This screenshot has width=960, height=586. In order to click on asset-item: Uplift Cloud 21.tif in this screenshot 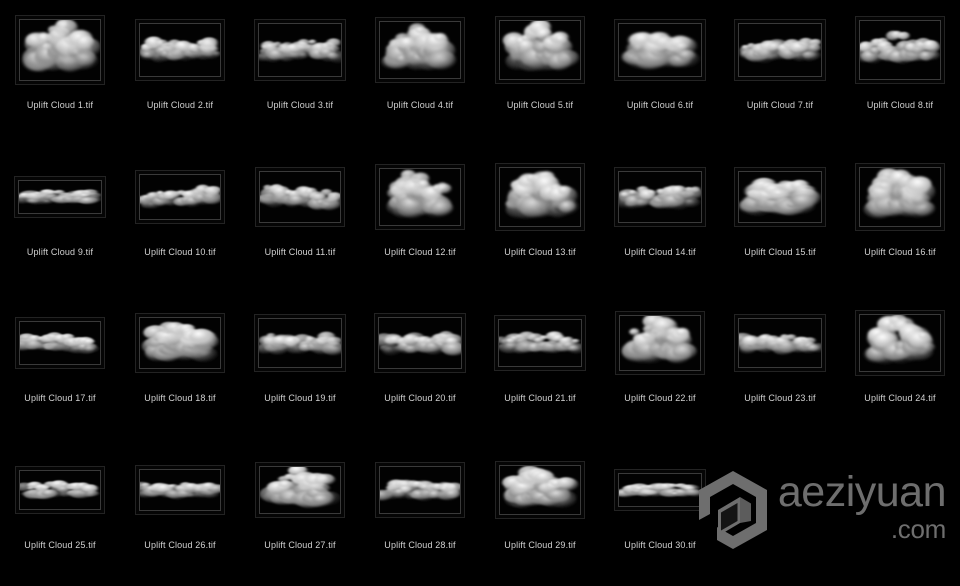, I will do `click(540, 366)`.